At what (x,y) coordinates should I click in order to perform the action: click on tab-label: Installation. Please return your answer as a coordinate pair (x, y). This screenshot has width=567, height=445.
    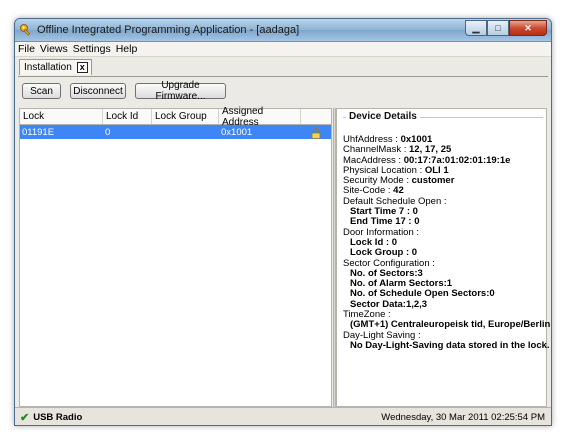
    Looking at the image, I should click on (48, 67).